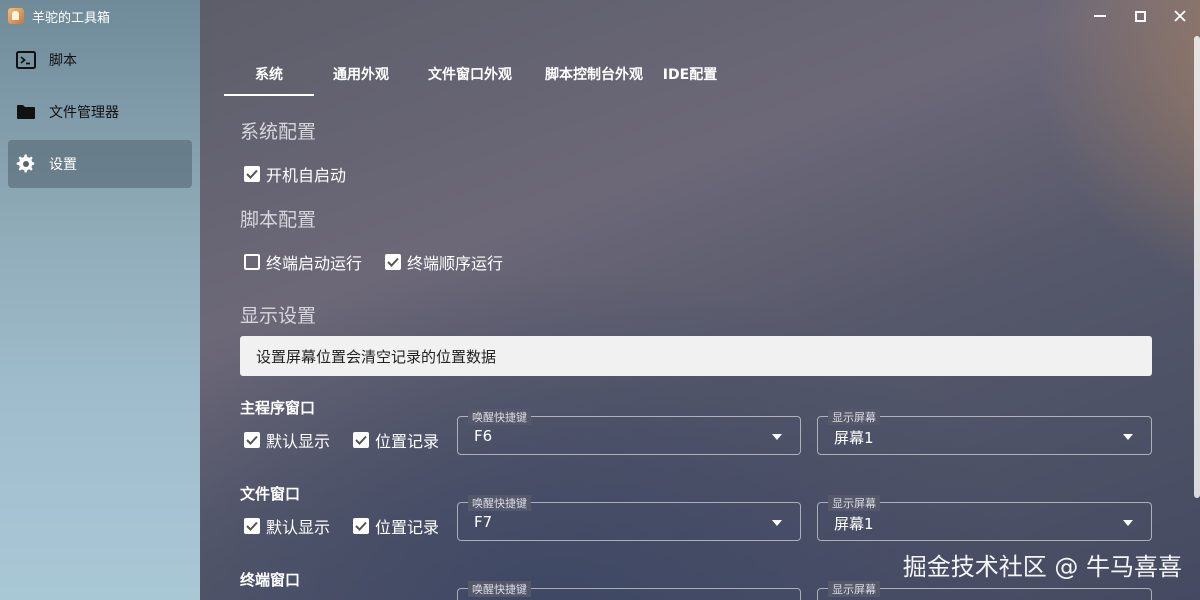 The image size is (1200, 600). Describe the element at coordinates (984, 518) in the screenshot. I see `file-screen-select: 显示屏幕 屏幕1` at that location.